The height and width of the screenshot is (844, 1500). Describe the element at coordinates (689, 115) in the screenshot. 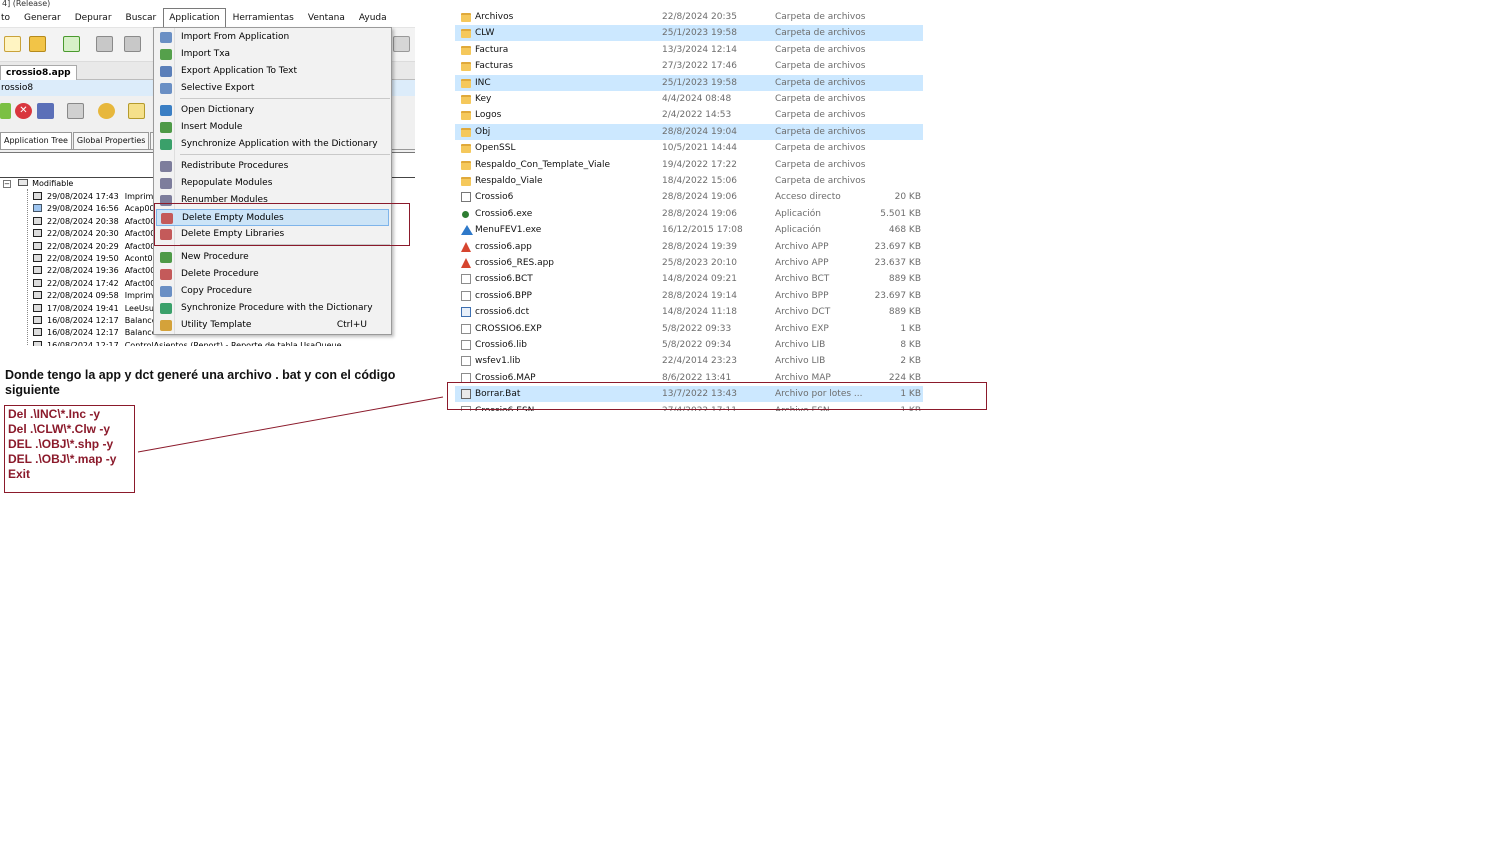

I see `file-row: Logos 2/4/2022 14:53 Carpeta de archivos` at that location.